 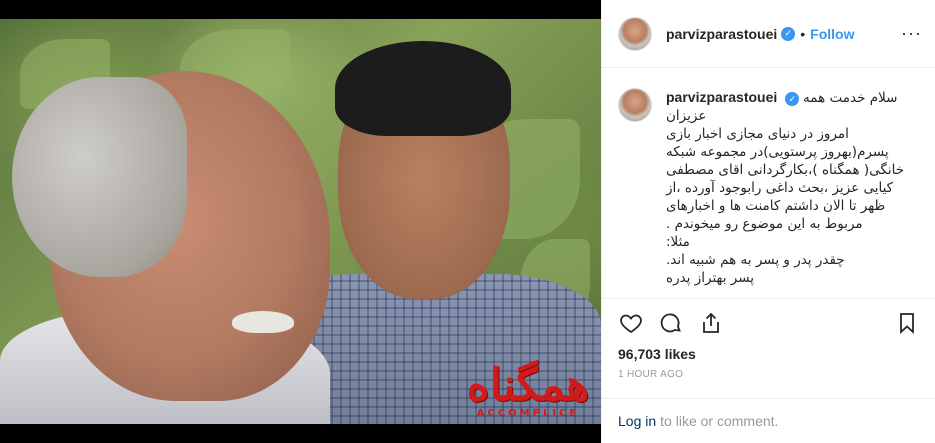 What do you see at coordinates (650, 374) in the screenshot?
I see `post-timestamp: 1 HOUR AGO` at bounding box center [650, 374].